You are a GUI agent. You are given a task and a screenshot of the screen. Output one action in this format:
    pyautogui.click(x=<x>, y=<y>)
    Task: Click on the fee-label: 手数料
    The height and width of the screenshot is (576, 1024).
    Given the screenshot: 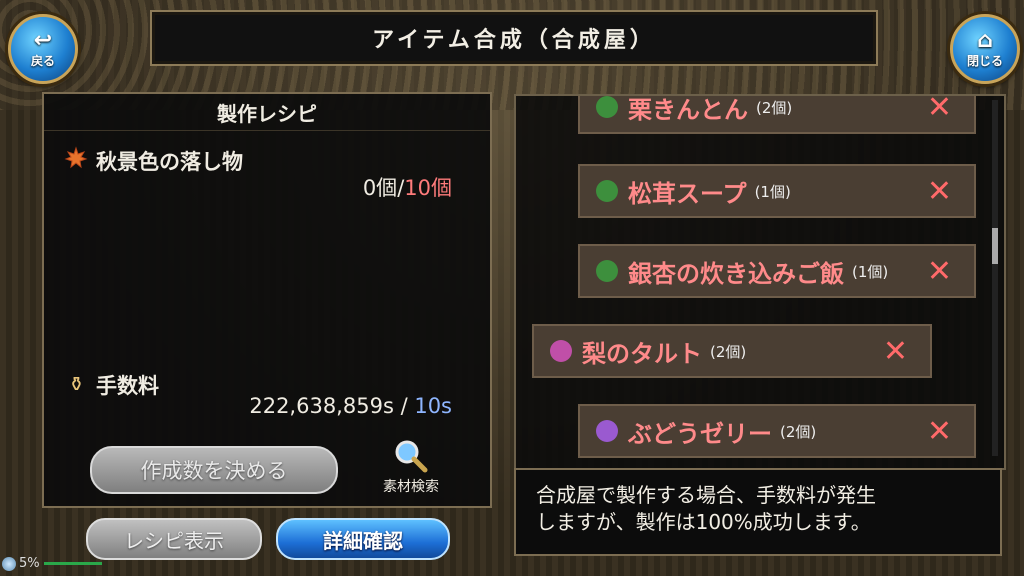 What is the action you would take?
    pyautogui.click(x=127, y=386)
    